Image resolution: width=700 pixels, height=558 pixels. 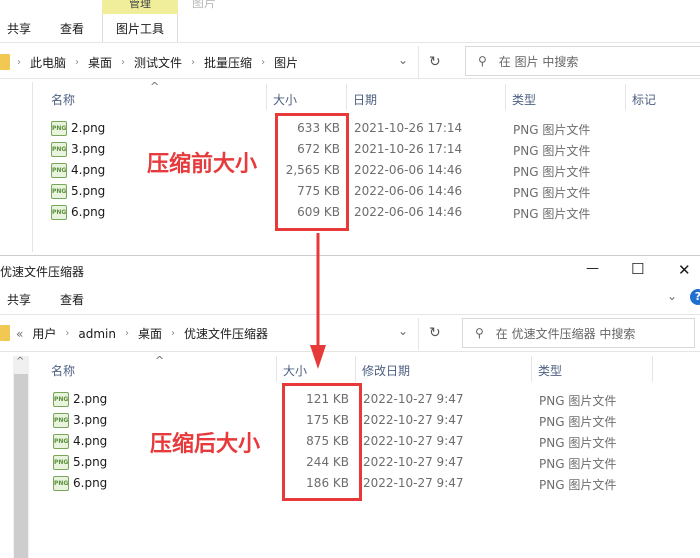 I want to click on help-icon: ?, so click(x=695, y=297).